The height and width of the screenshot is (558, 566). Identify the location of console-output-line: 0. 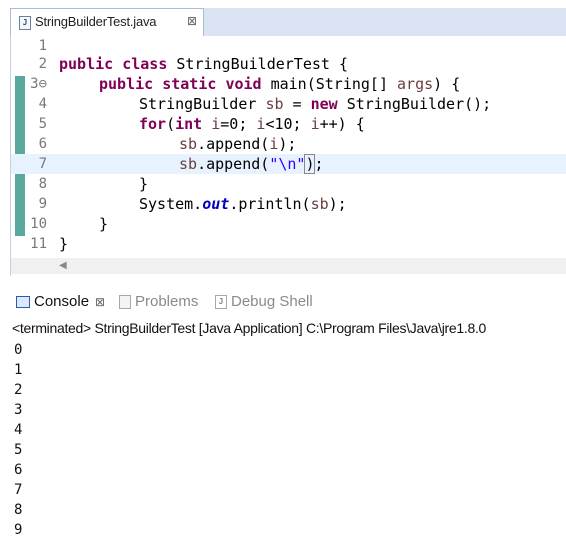
(18, 350).